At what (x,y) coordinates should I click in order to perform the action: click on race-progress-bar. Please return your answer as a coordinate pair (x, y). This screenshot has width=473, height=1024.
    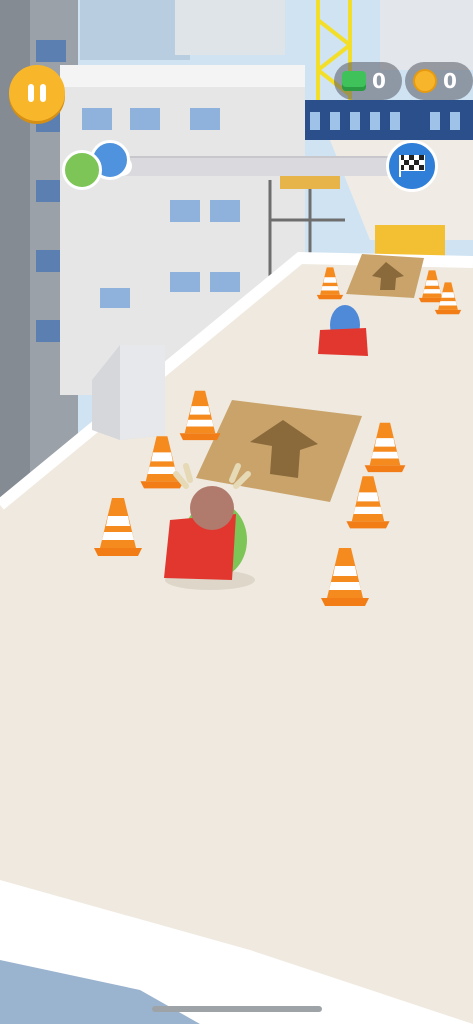
    Looking at the image, I should click on (246, 166).